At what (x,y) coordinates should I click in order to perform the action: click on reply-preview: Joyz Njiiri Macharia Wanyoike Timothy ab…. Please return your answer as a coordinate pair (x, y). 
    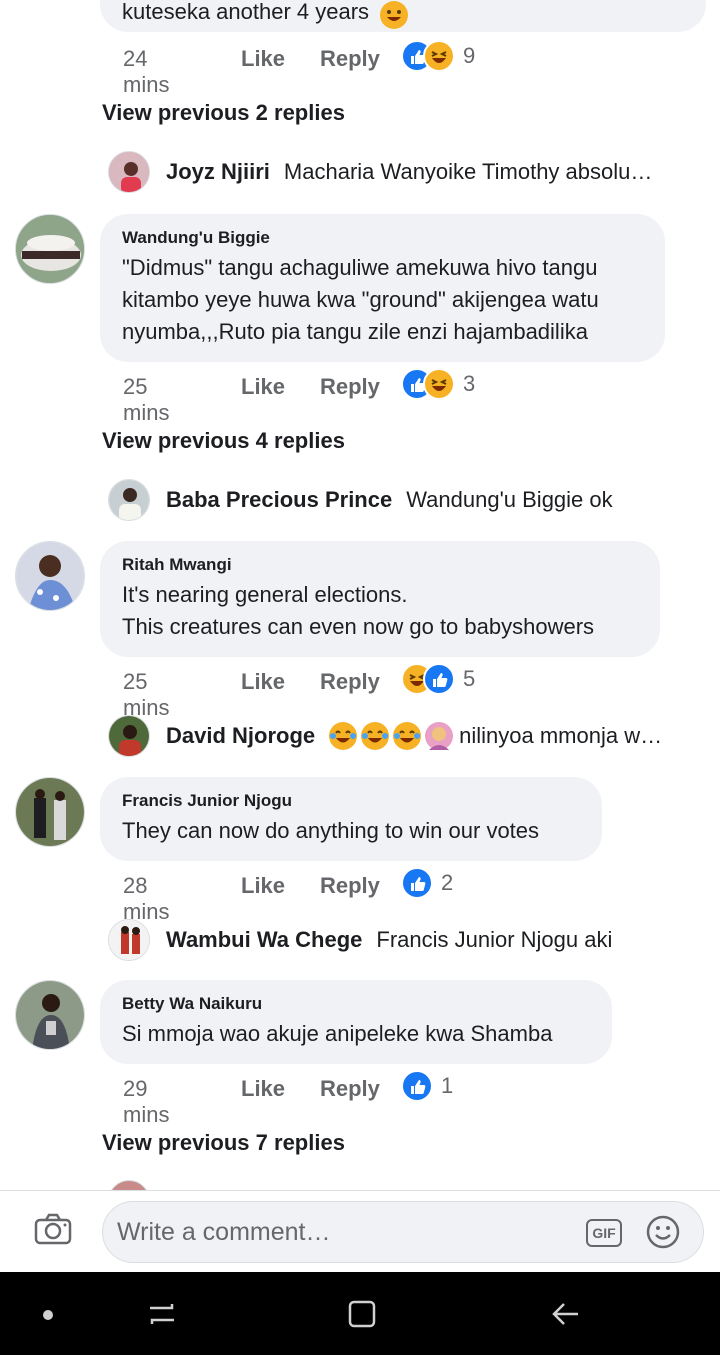
    Looking at the image, I should click on (398, 172).